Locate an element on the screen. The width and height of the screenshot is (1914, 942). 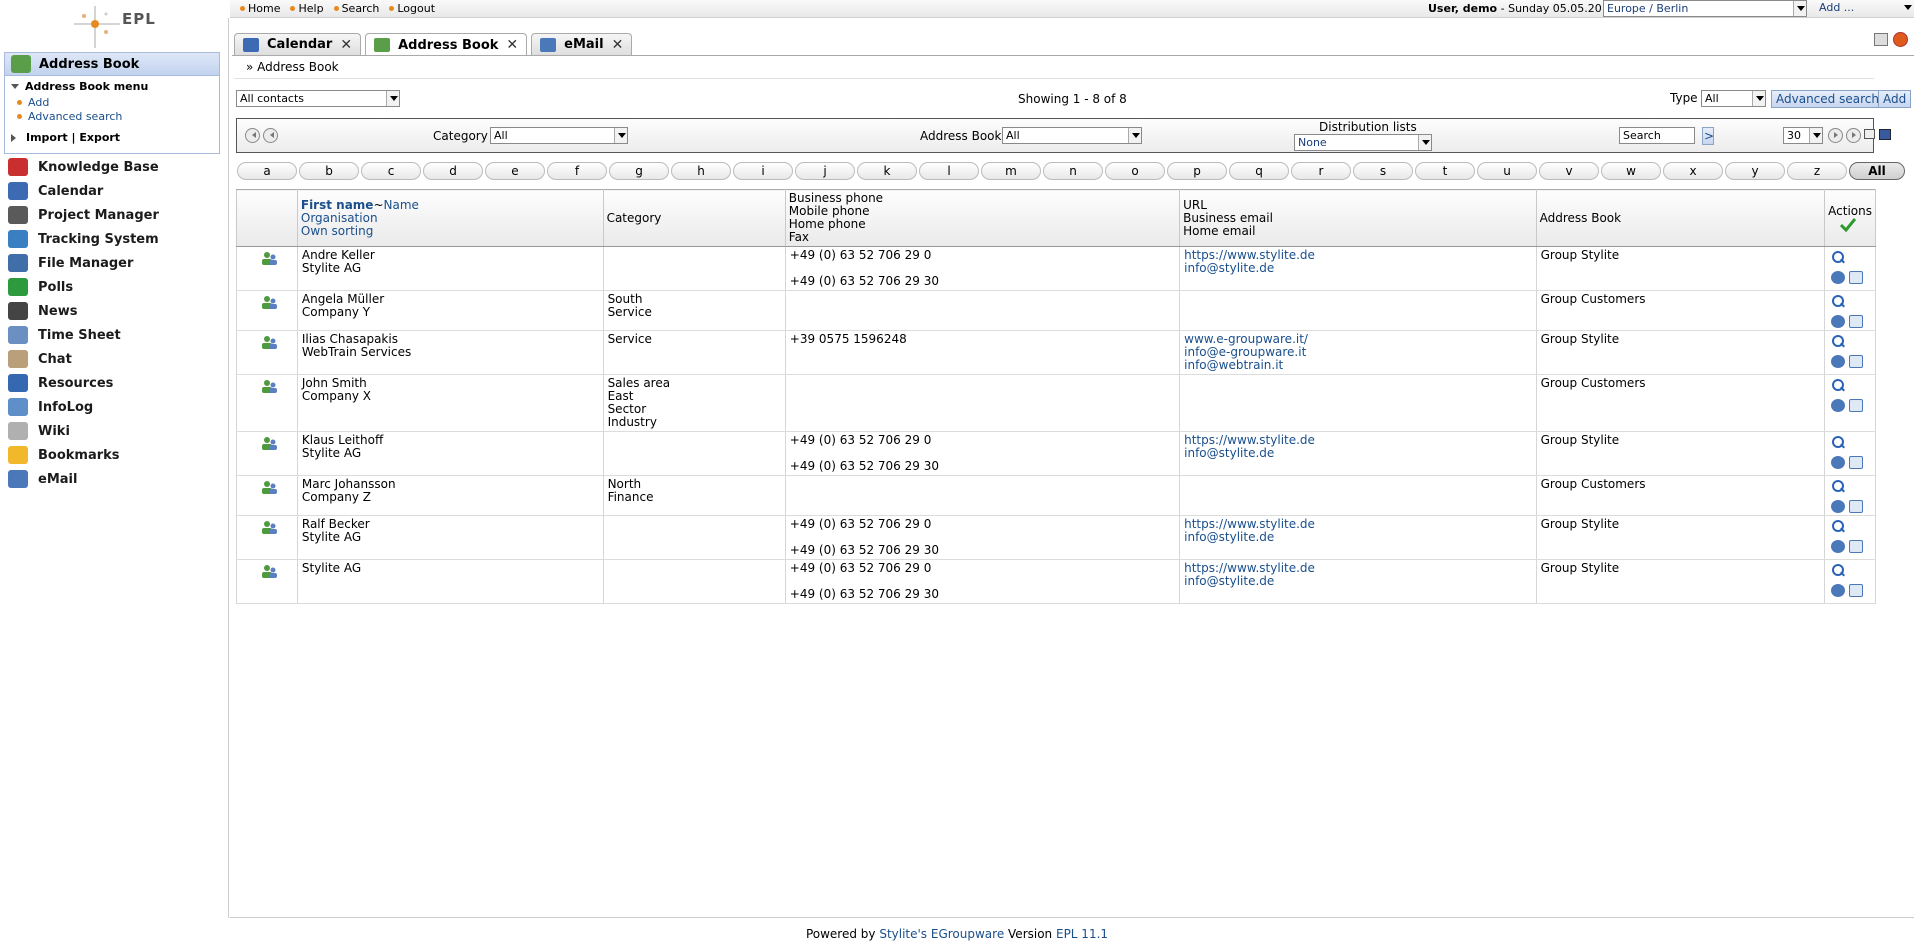
select-all-check-icon is located at coordinates (1848, 224).